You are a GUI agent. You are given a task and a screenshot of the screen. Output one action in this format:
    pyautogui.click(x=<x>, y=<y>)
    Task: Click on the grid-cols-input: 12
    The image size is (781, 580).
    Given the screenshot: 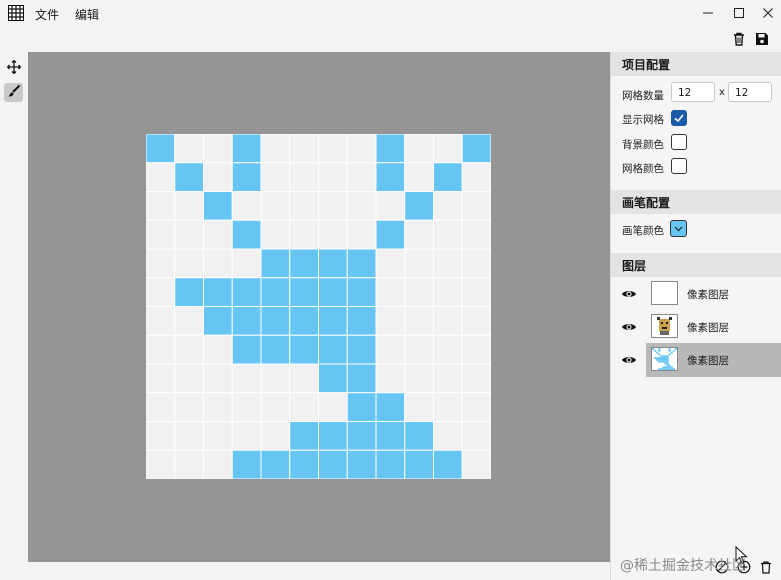 What is the action you would take?
    pyautogui.click(x=693, y=92)
    